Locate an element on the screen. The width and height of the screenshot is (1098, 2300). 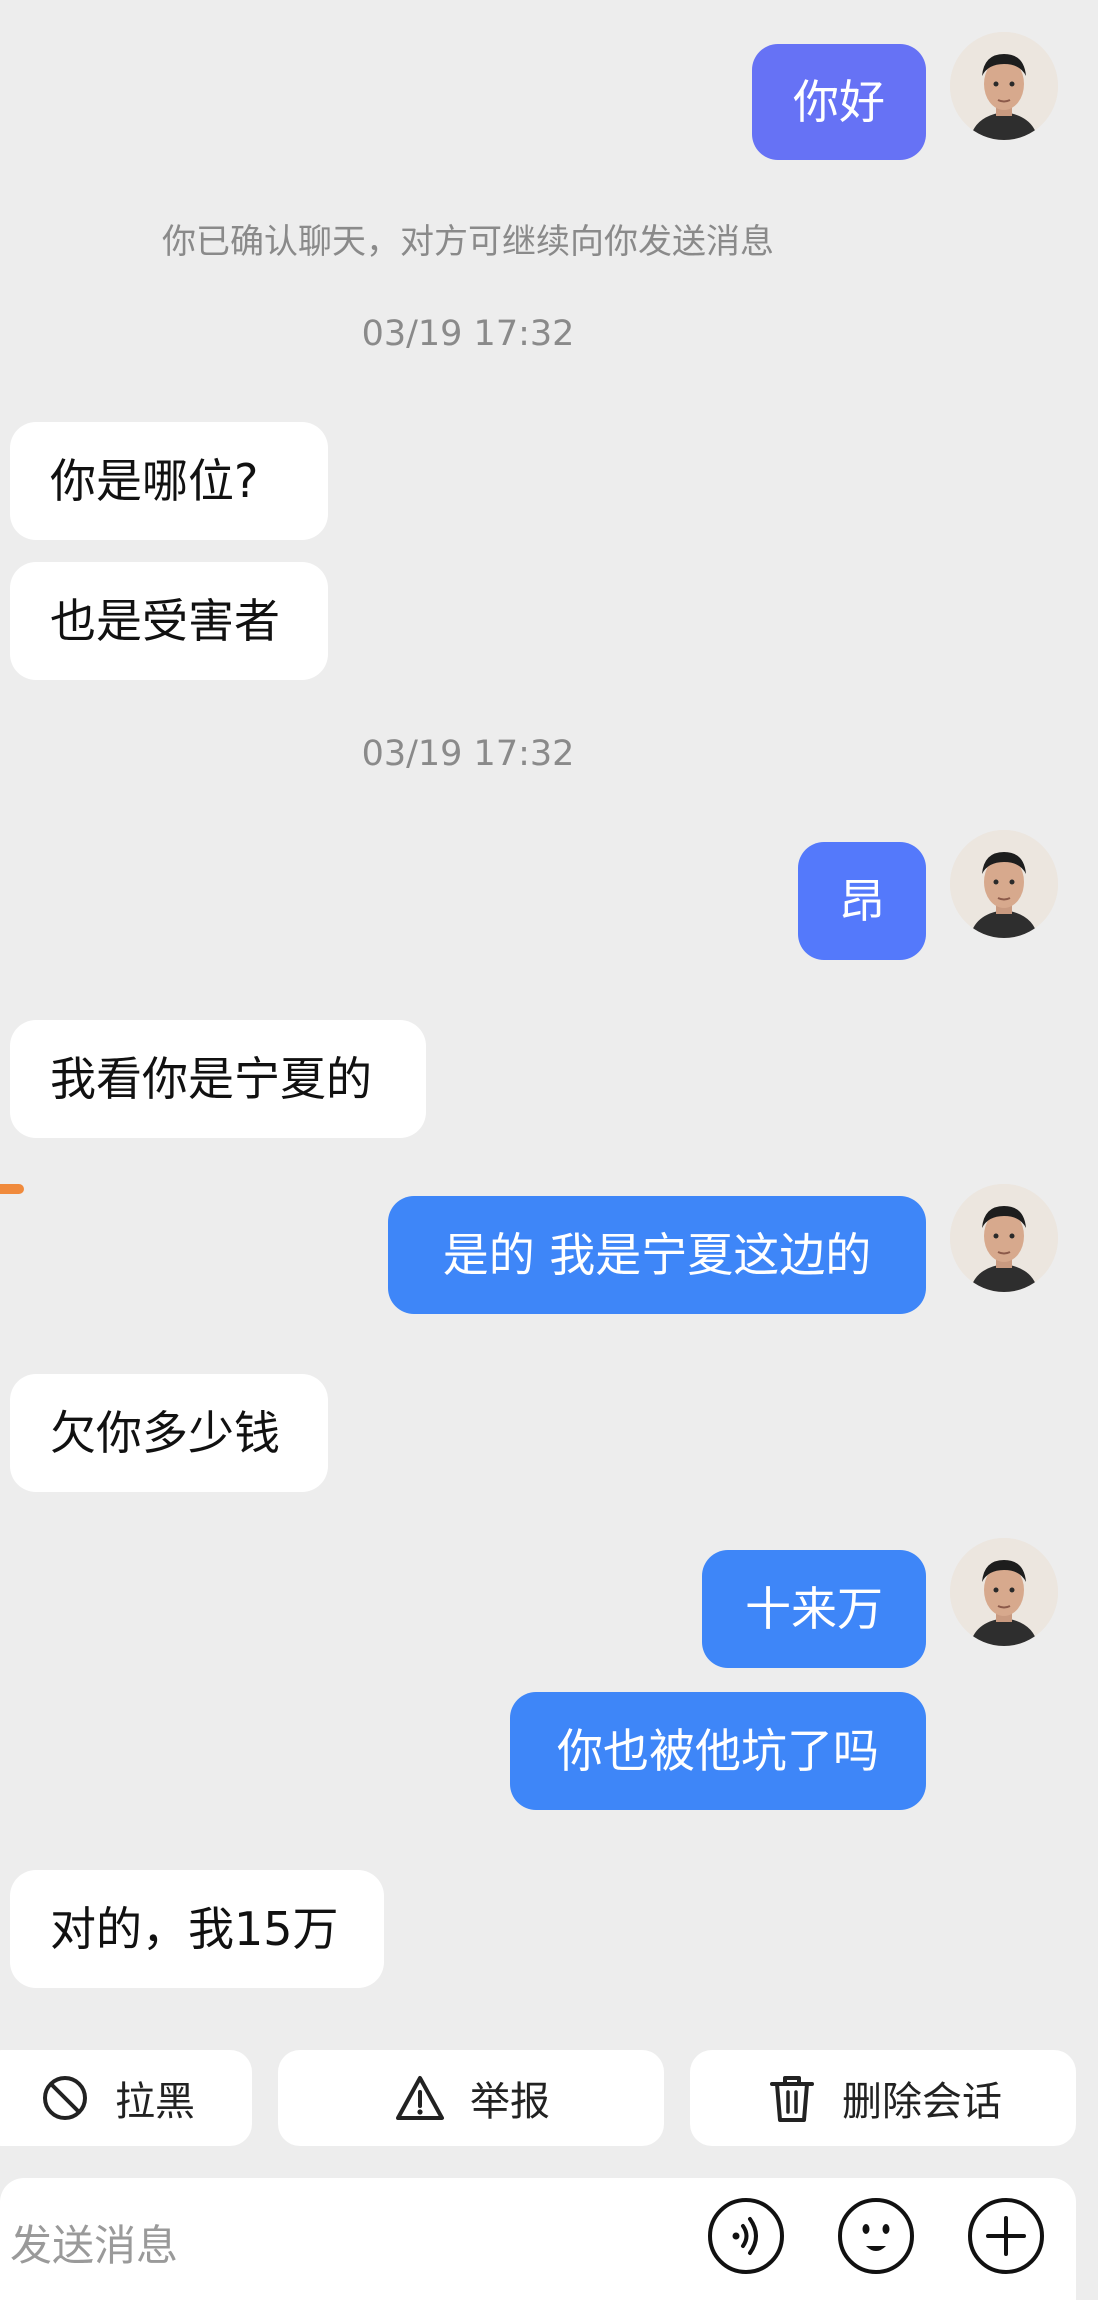
message-bubble-incoming: 我看你是宁夏的 is located at coordinates (218, 1079).